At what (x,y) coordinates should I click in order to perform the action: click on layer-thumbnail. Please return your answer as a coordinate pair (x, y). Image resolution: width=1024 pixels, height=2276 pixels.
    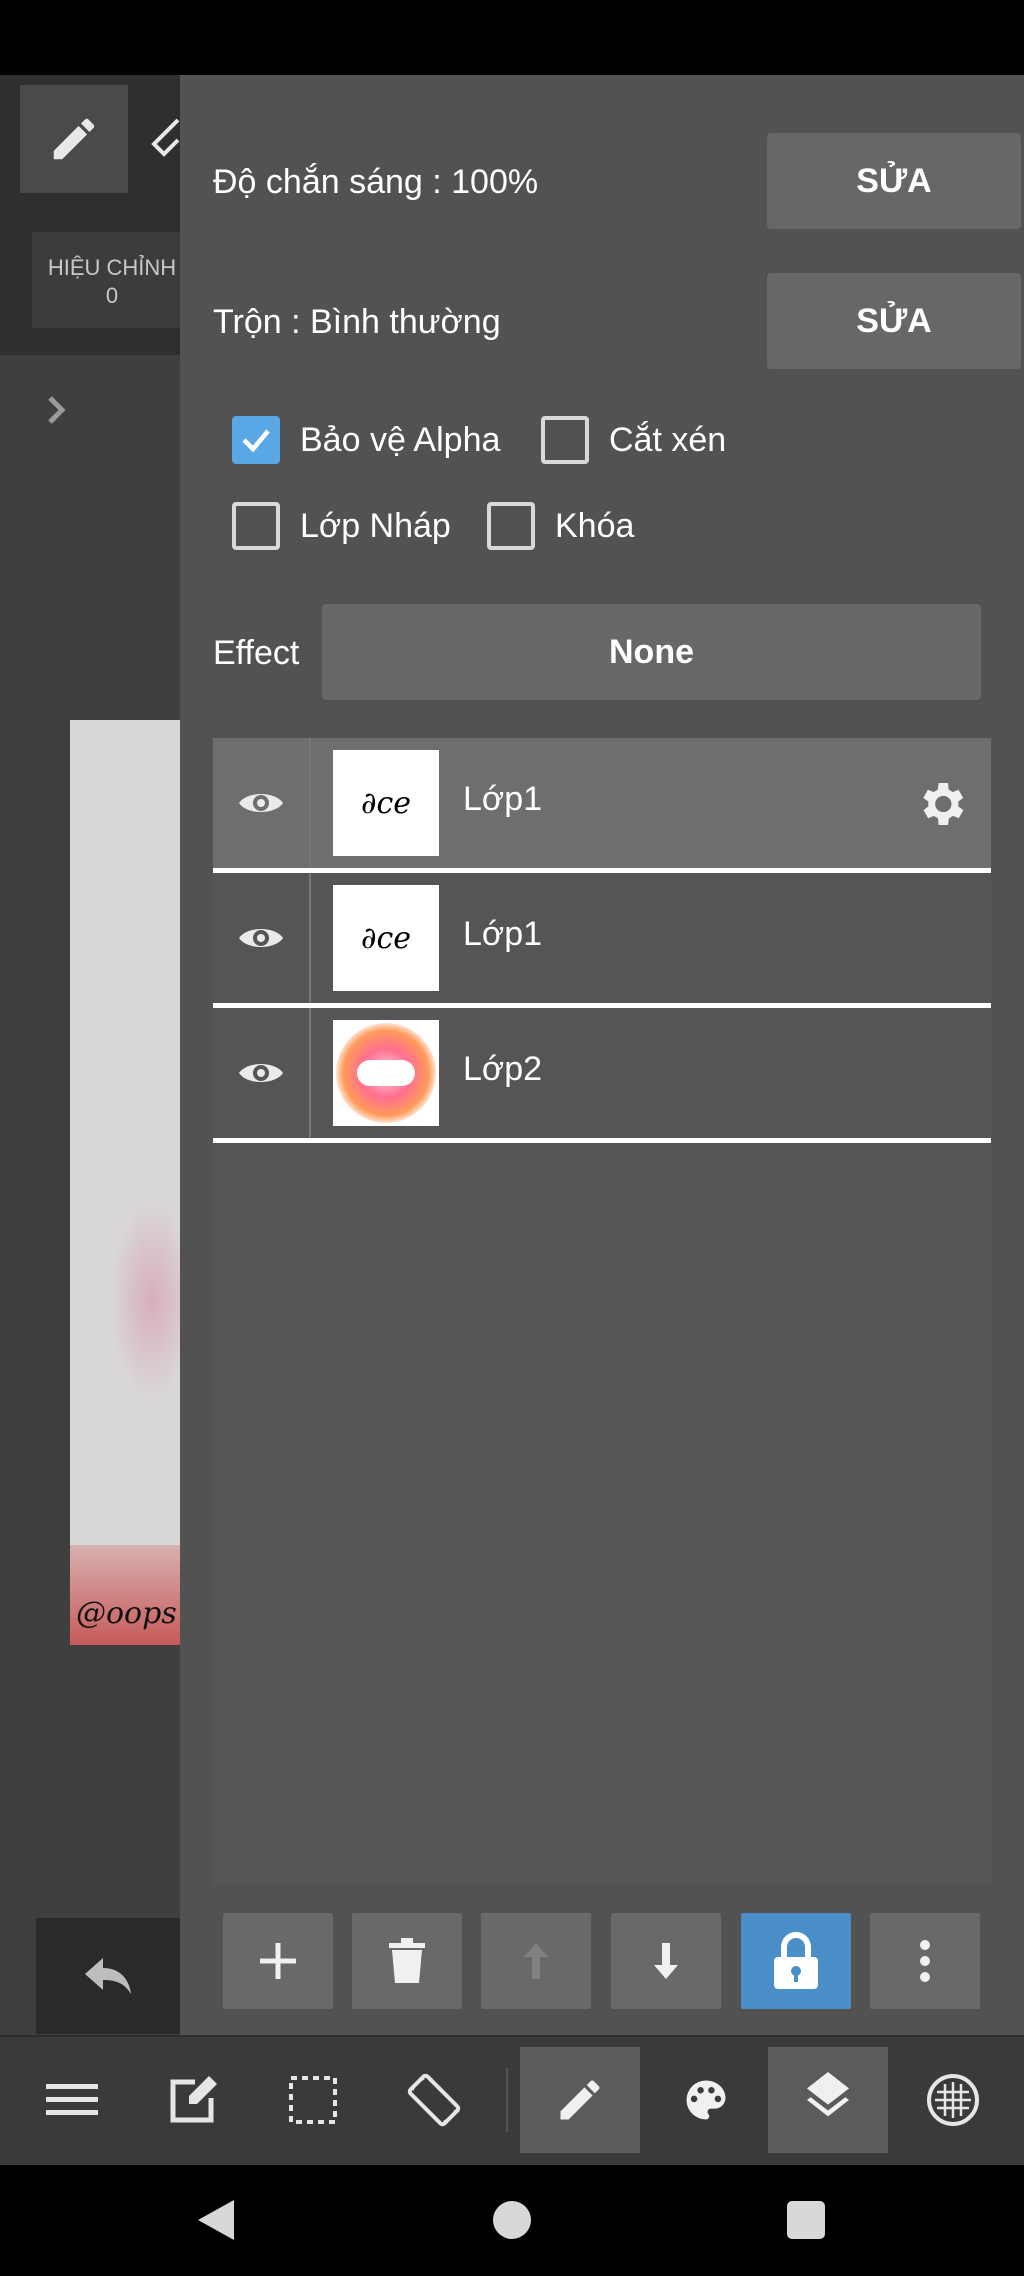
    Looking at the image, I should click on (386, 1073).